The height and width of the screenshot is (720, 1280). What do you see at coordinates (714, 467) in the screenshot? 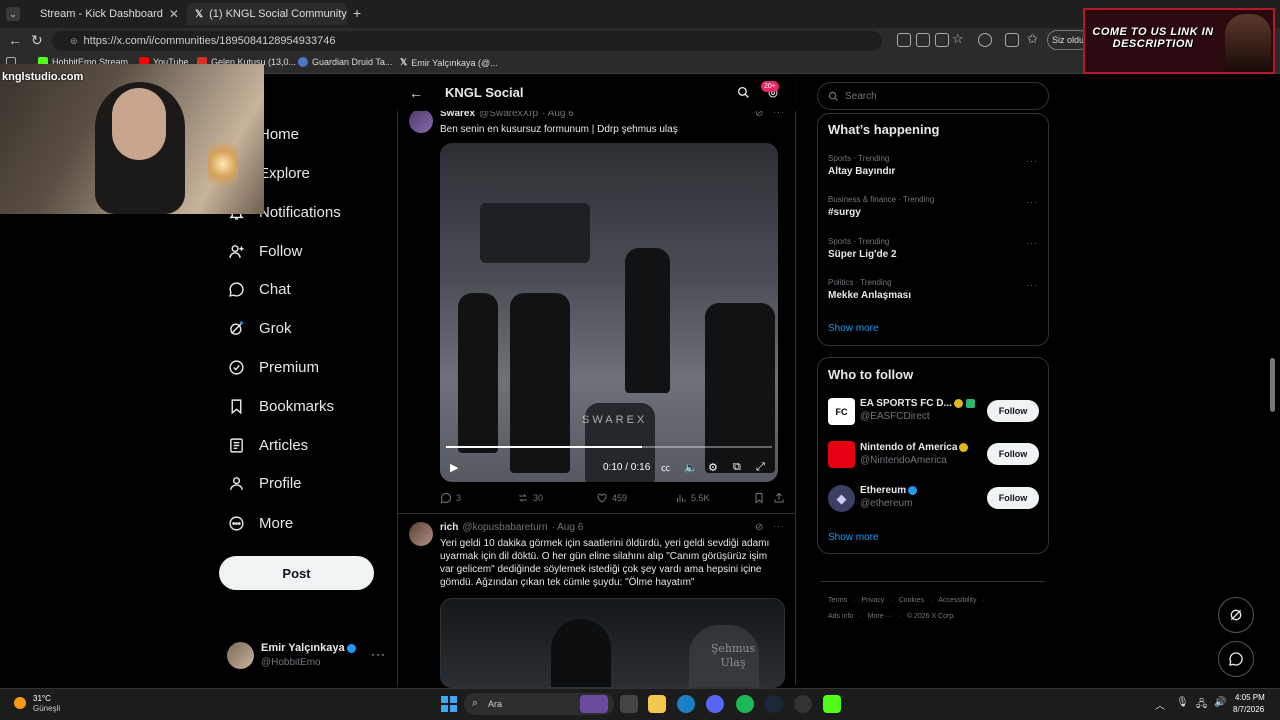
I see `settings-gear-icon: ⚙` at bounding box center [714, 467].